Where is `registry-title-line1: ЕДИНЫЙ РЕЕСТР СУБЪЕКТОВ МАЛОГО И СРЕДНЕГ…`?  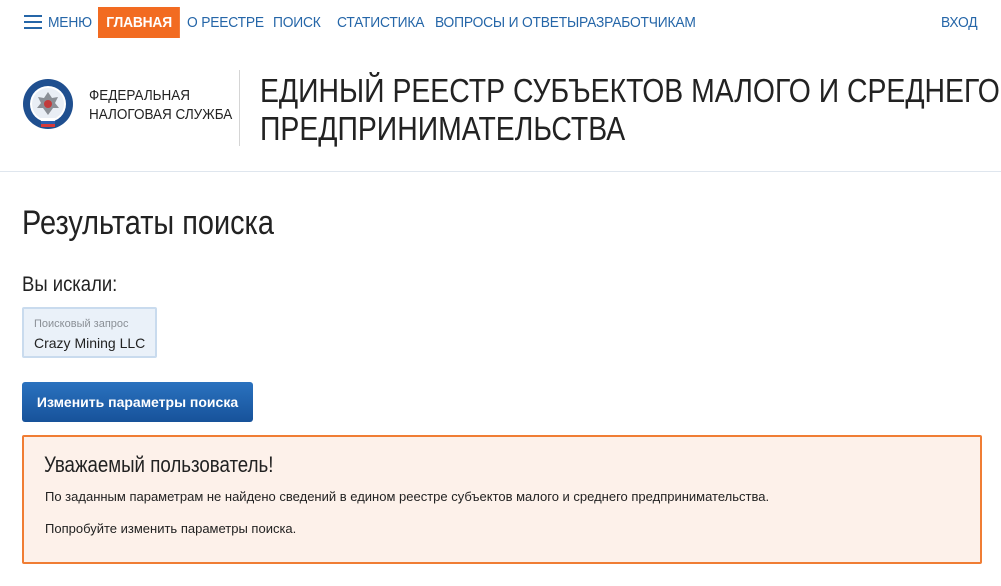
registry-title-line1: ЕДИНЫЙ РЕЕСТР СУБЪЕКТОВ МАЛОГО И СРЕДНЕГ… is located at coordinates (630, 90).